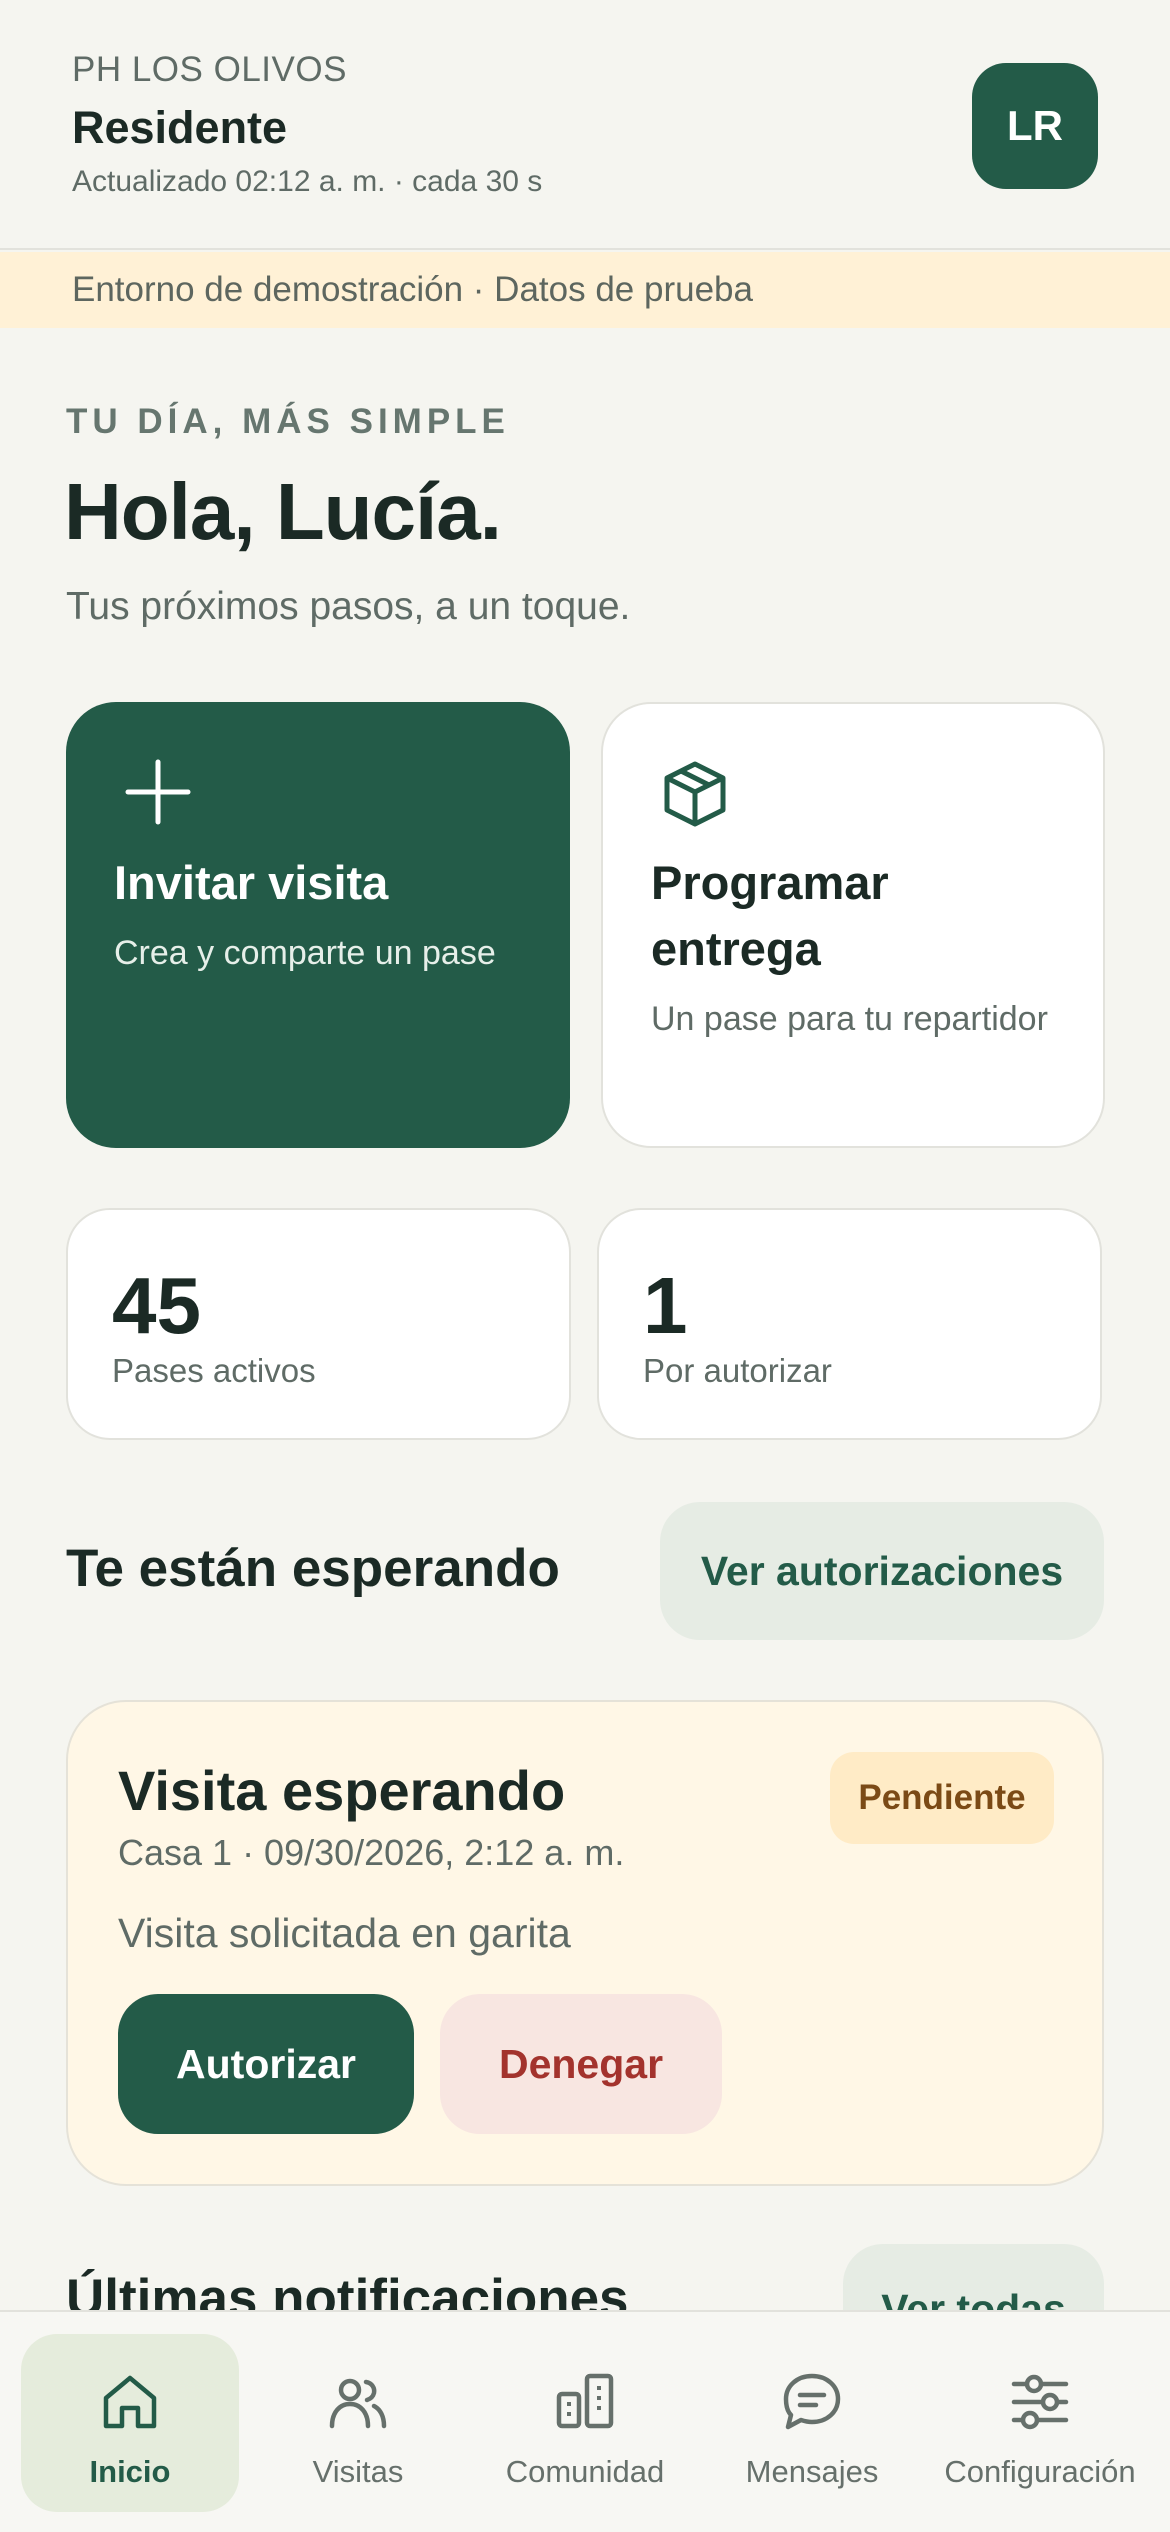  Describe the element at coordinates (307, 181) in the screenshot. I see `last-updated: Actualizado 02:12 a. m. · cada 30 s` at that location.